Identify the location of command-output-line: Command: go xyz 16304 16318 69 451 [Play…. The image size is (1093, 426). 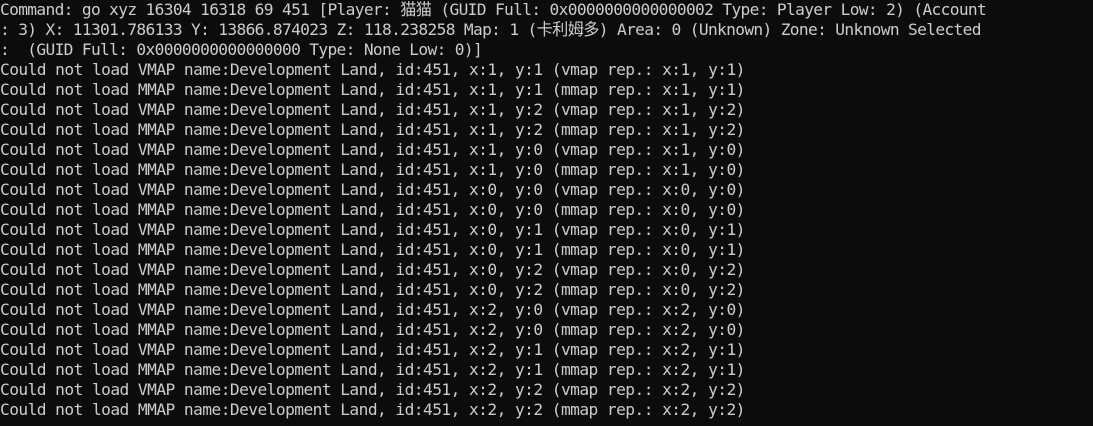
(493, 9).